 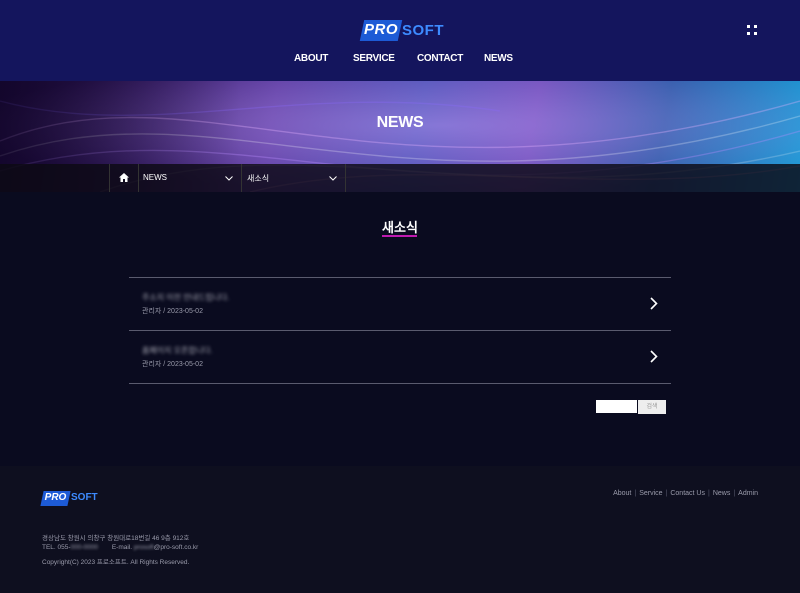 What do you see at coordinates (84, 547) in the screenshot?
I see `footer-tel-redacted: 000-0000` at bounding box center [84, 547].